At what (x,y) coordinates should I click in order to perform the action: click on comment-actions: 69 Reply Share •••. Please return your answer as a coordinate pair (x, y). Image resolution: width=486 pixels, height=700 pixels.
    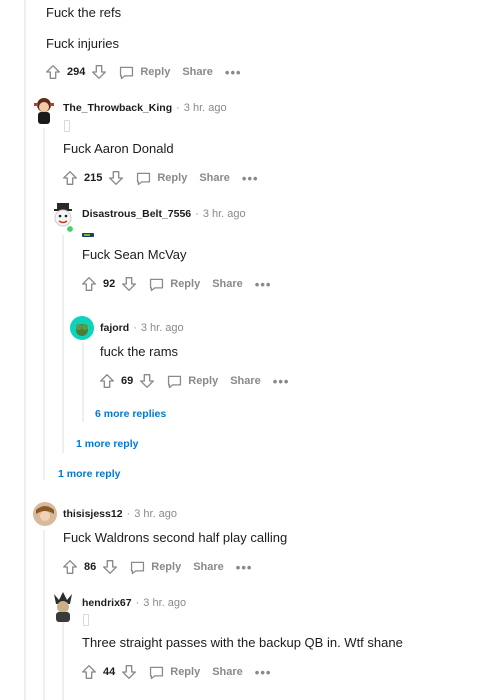
    Looking at the image, I should click on (193, 381).